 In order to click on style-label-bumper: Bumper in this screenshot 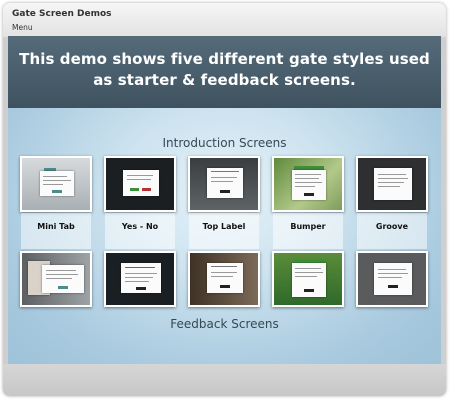, I will do `click(308, 226)`.